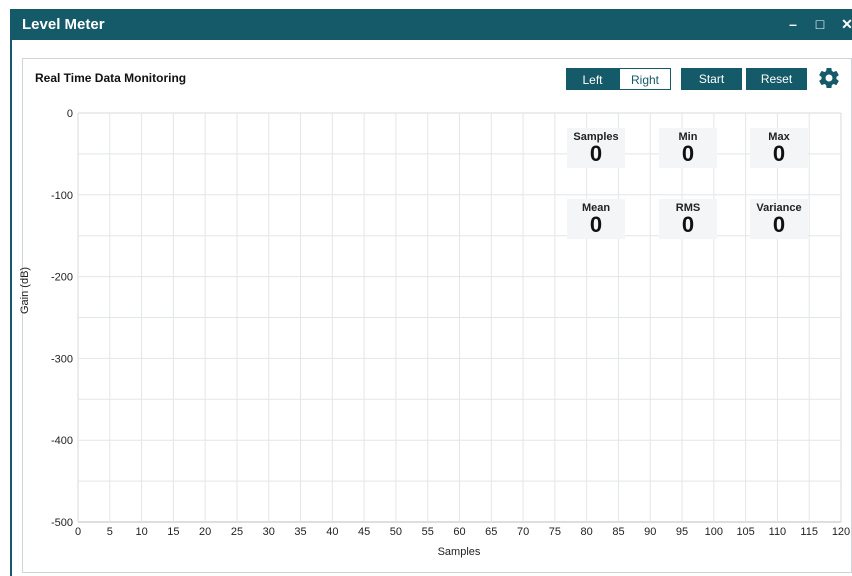 The image size is (852, 576). I want to click on stat-rms: RMS 0, so click(688, 219).